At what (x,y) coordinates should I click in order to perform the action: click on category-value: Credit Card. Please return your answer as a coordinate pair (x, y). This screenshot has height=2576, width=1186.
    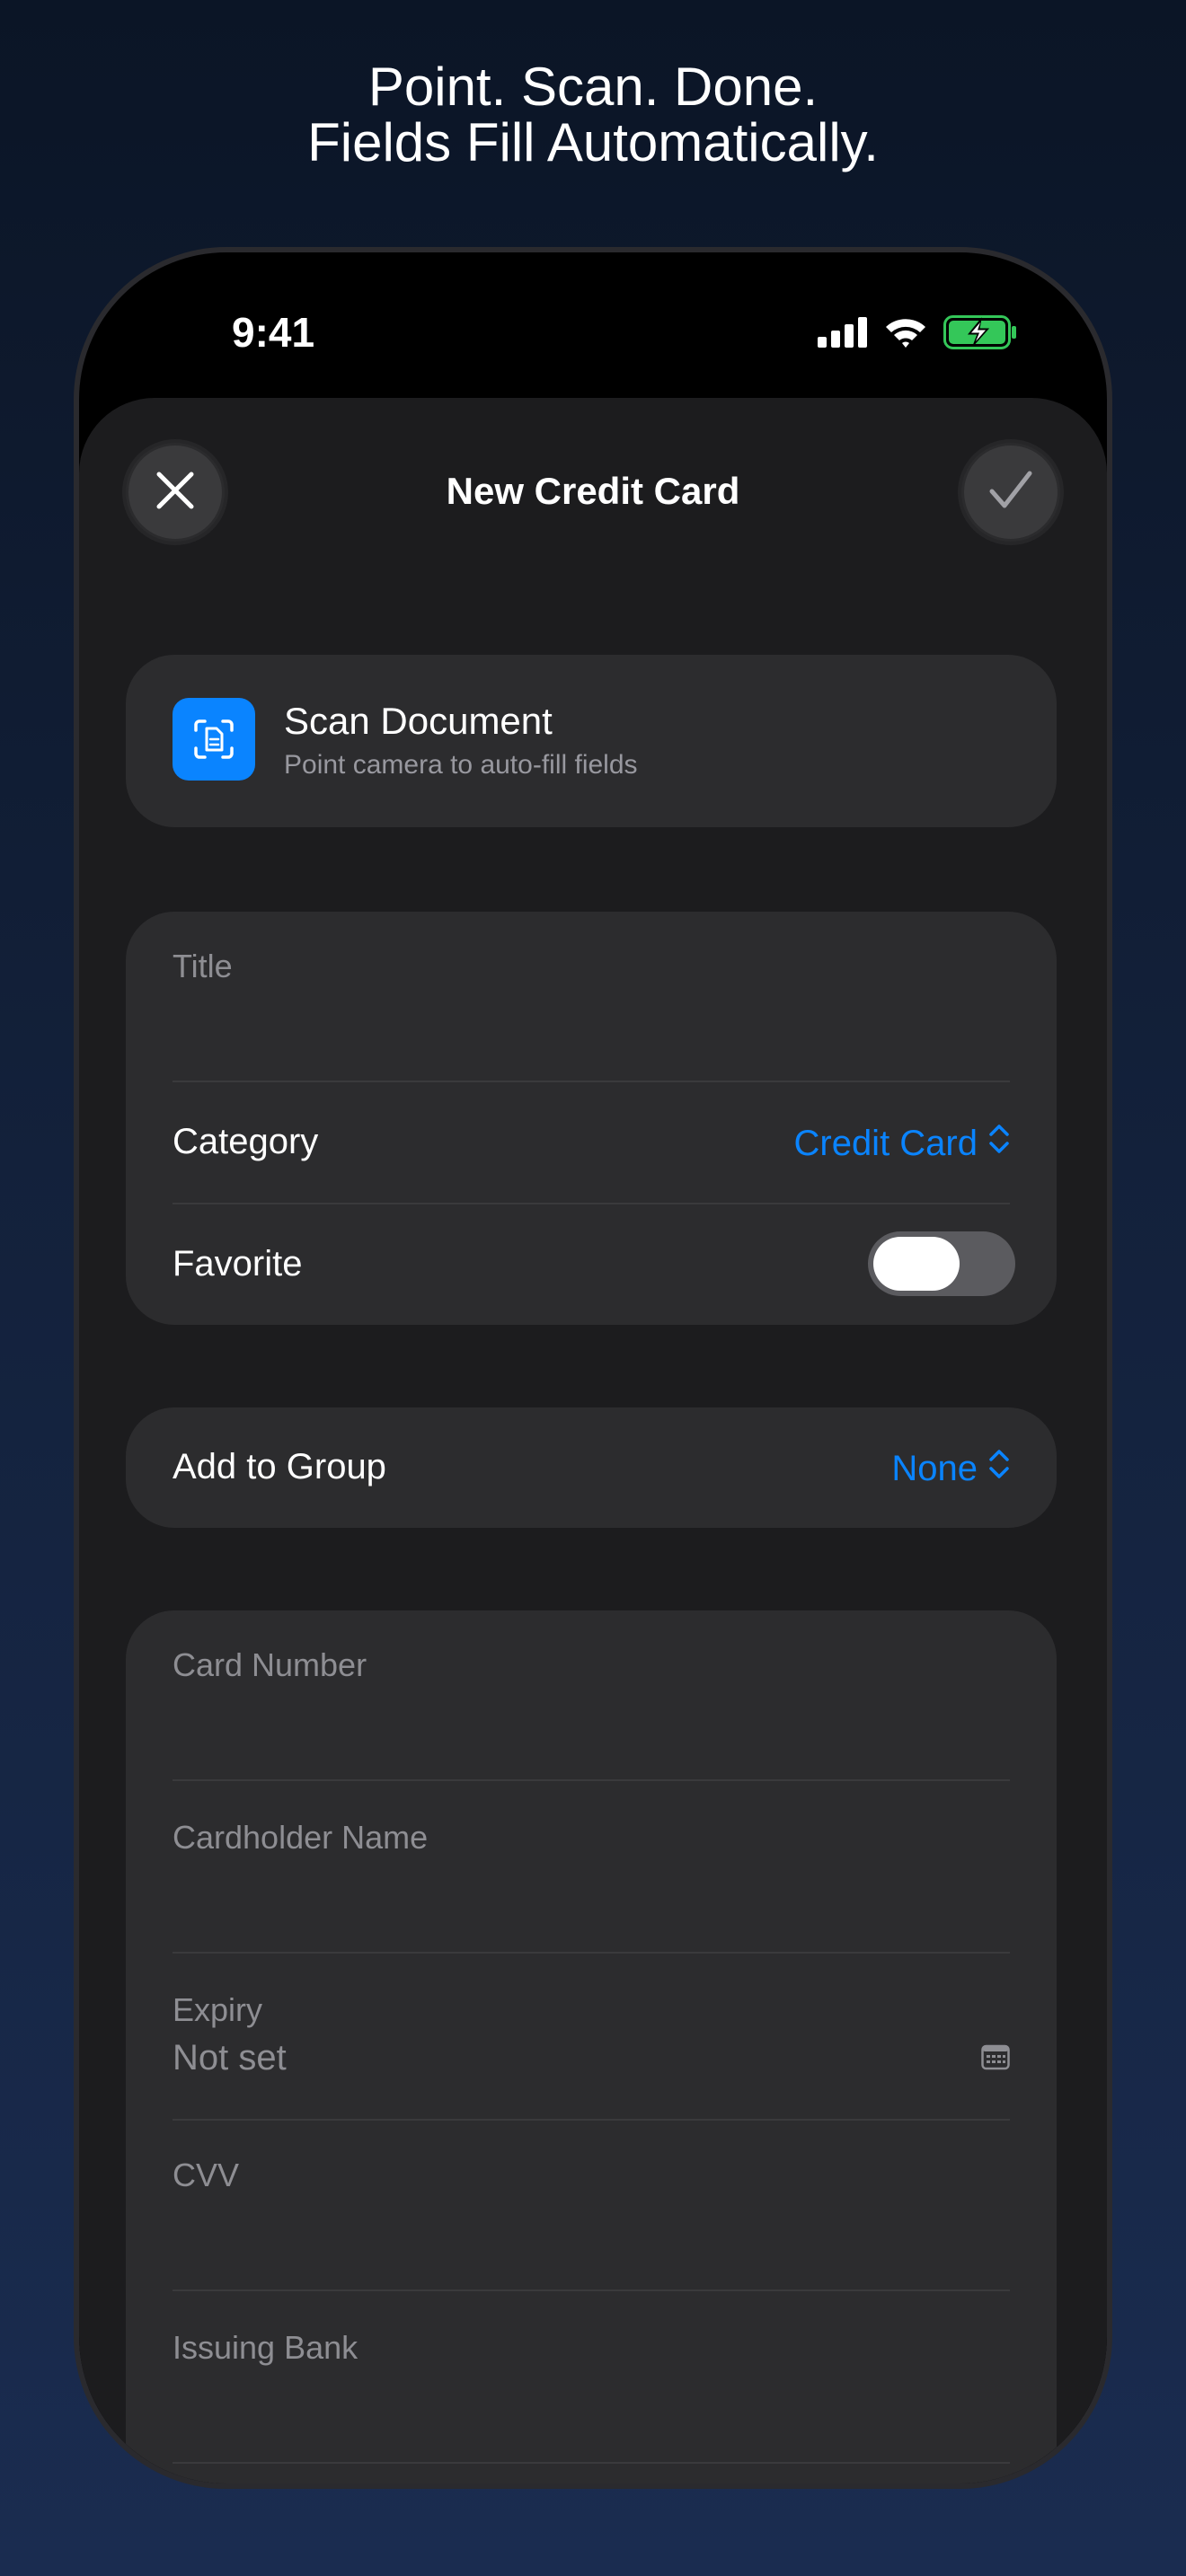
    Looking at the image, I should click on (885, 1143).